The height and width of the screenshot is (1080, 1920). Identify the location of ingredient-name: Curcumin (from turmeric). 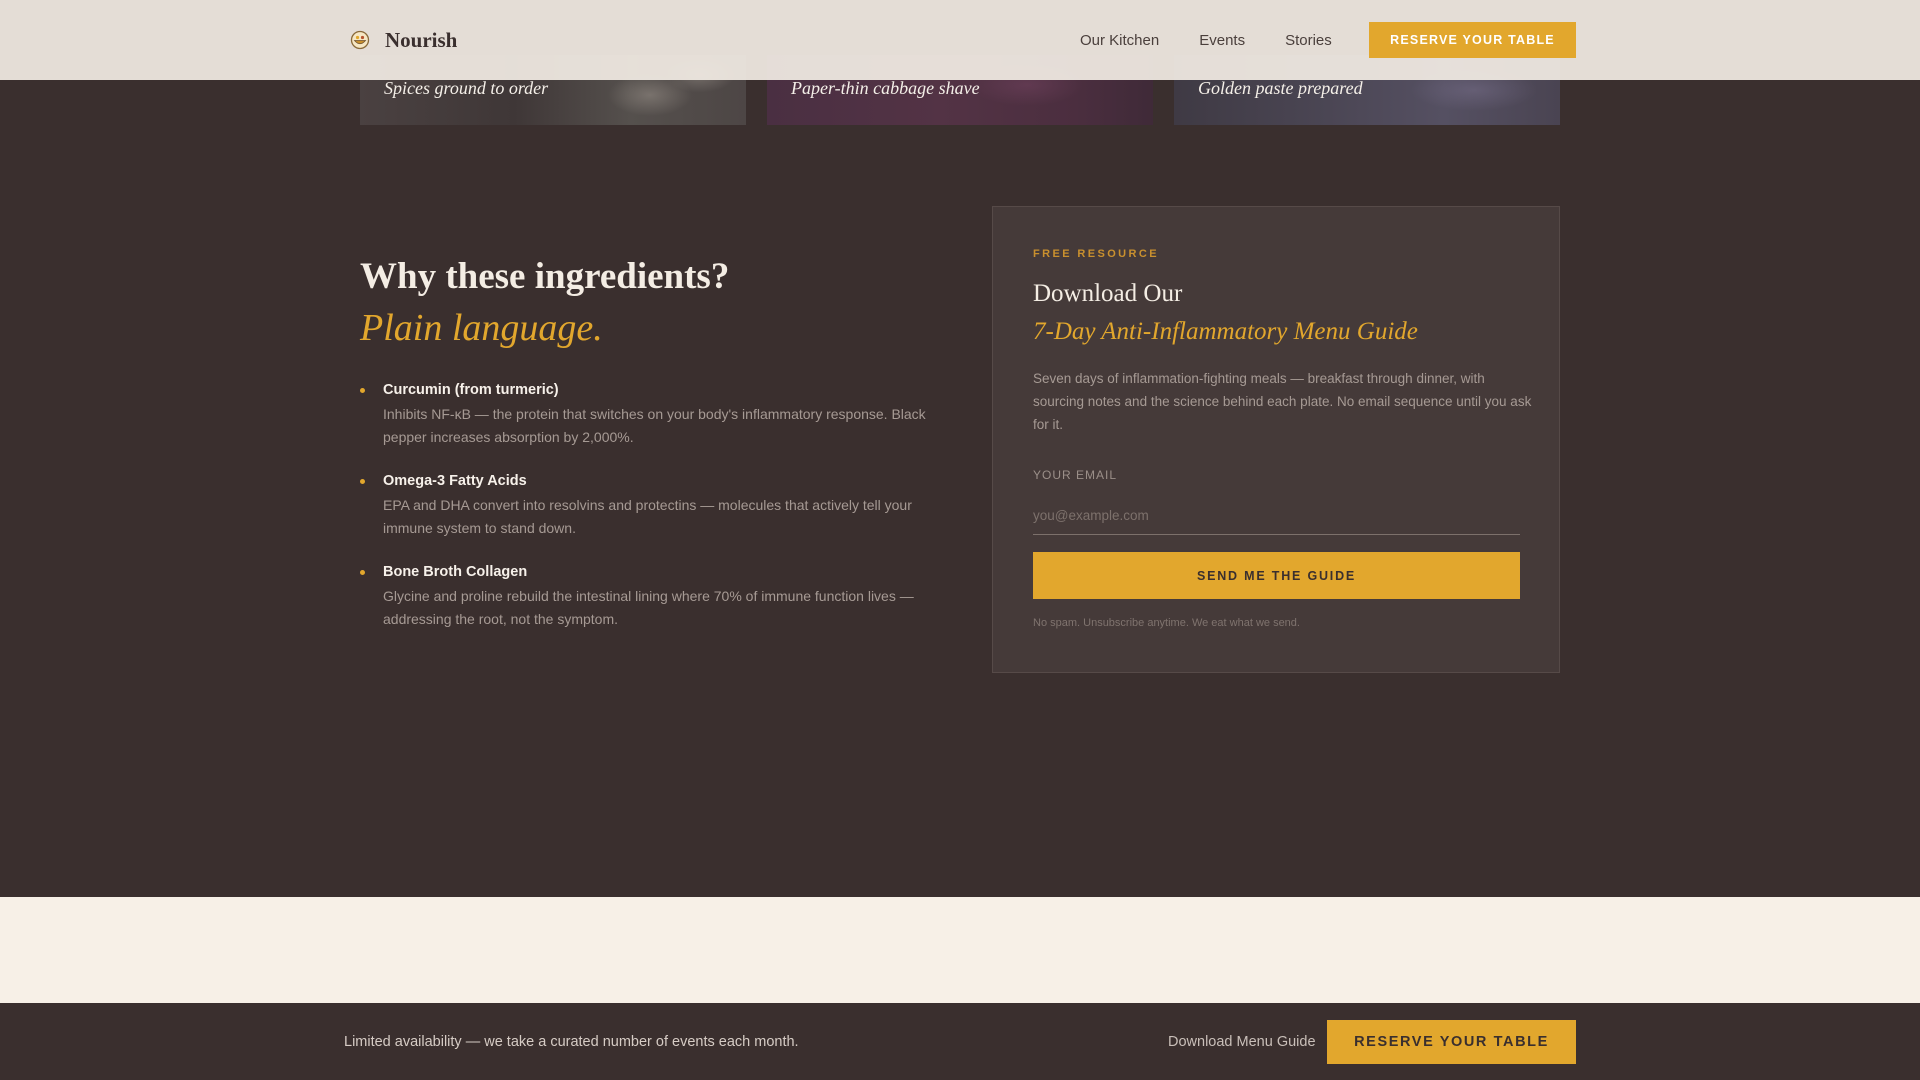
(471, 390).